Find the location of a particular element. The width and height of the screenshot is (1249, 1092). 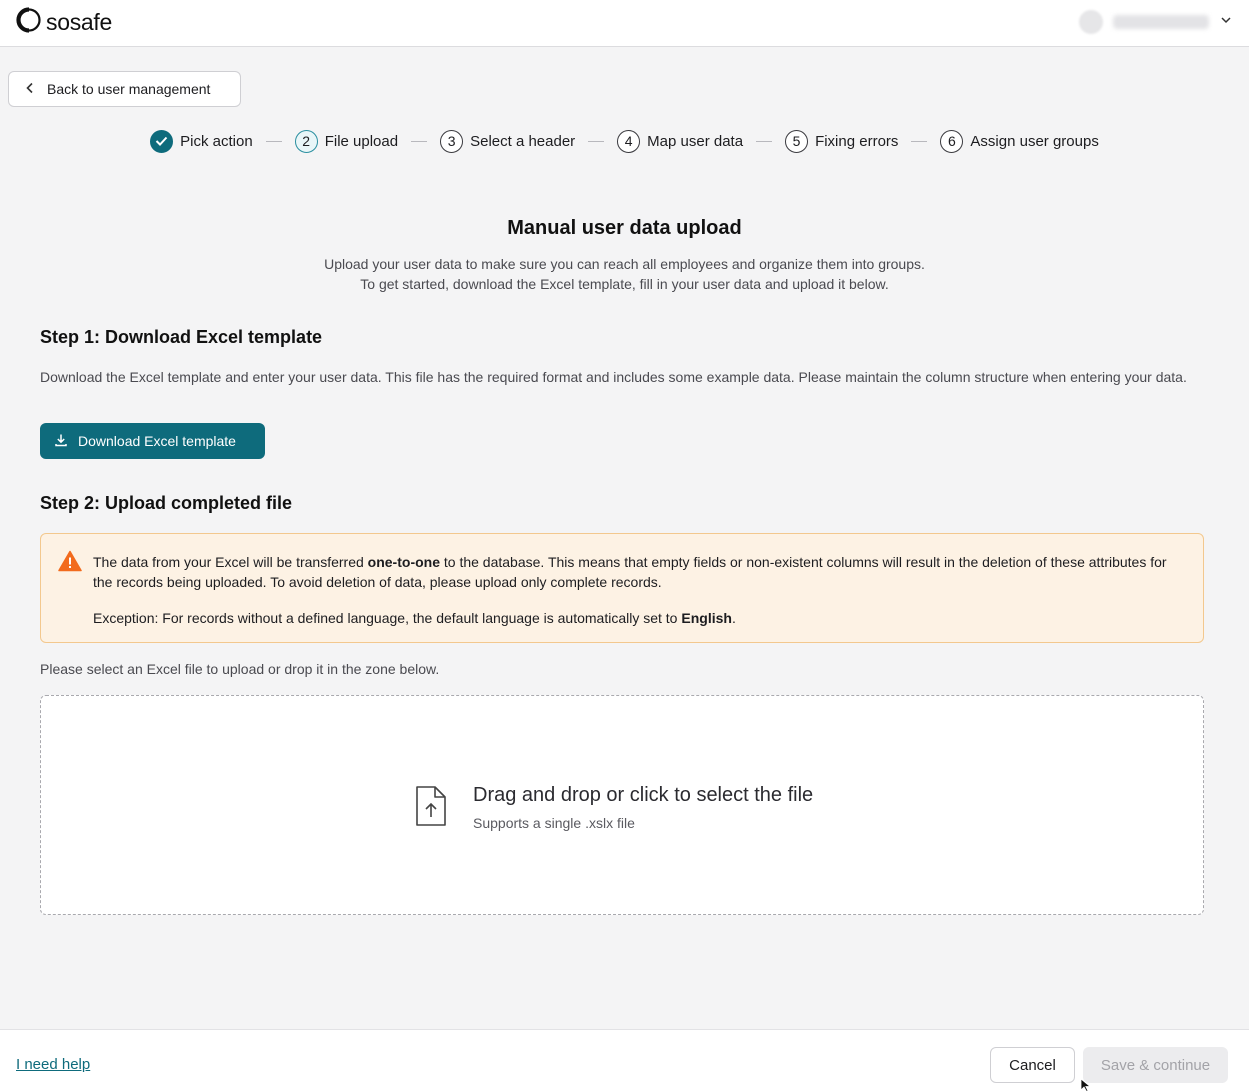

step1-heading: Step 1: Download Excel template is located at coordinates (181, 337).